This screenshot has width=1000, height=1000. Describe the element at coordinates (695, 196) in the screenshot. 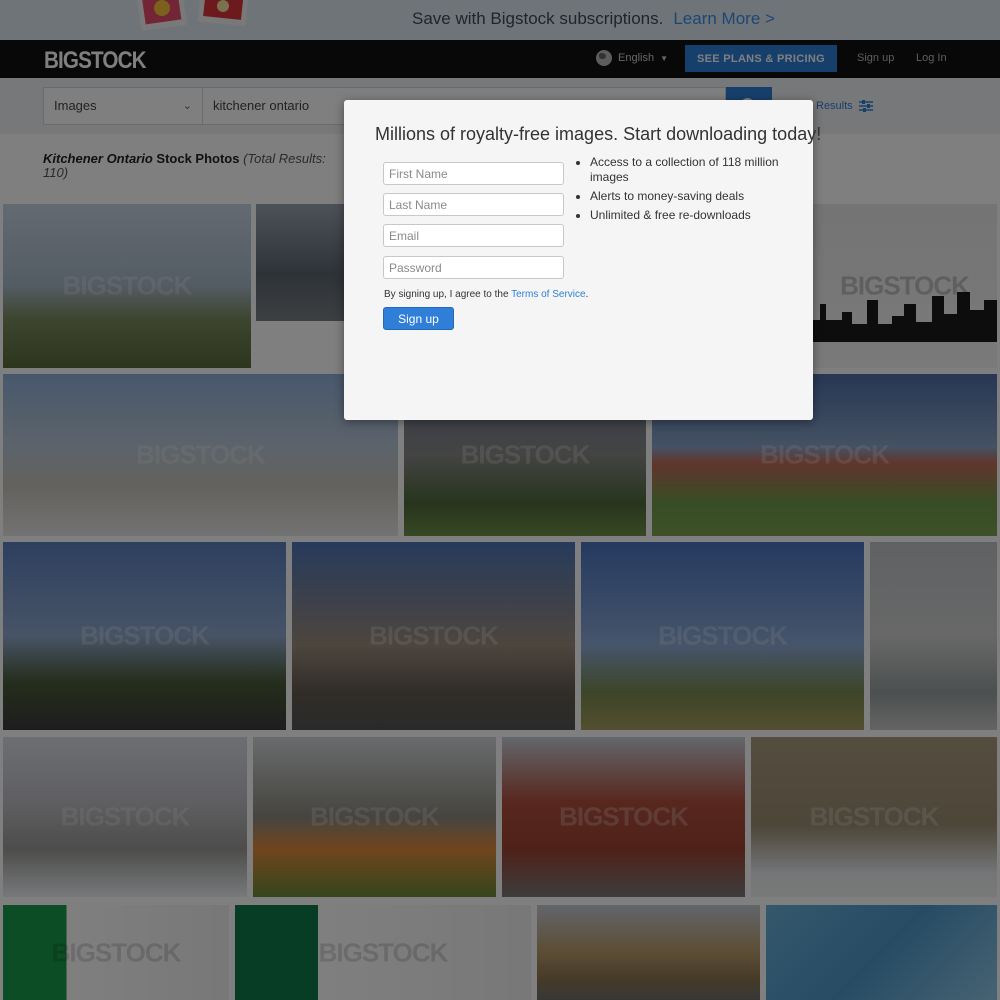

I see `benefit-item: Alerts to money-saving deals` at that location.